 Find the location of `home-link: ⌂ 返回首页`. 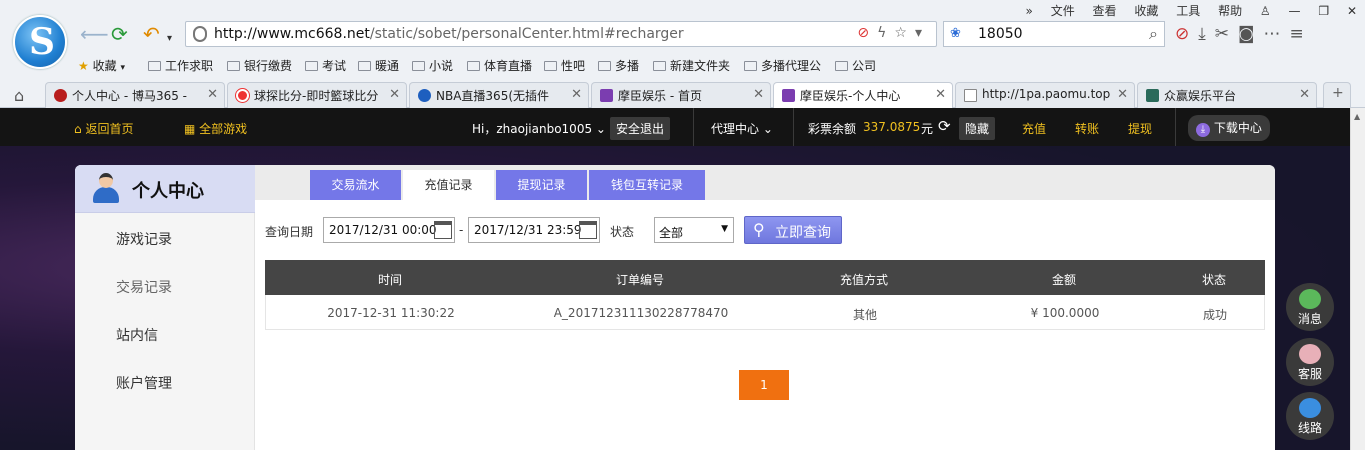

home-link: ⌂ 返回首页 is located at coordinates (103, 128).